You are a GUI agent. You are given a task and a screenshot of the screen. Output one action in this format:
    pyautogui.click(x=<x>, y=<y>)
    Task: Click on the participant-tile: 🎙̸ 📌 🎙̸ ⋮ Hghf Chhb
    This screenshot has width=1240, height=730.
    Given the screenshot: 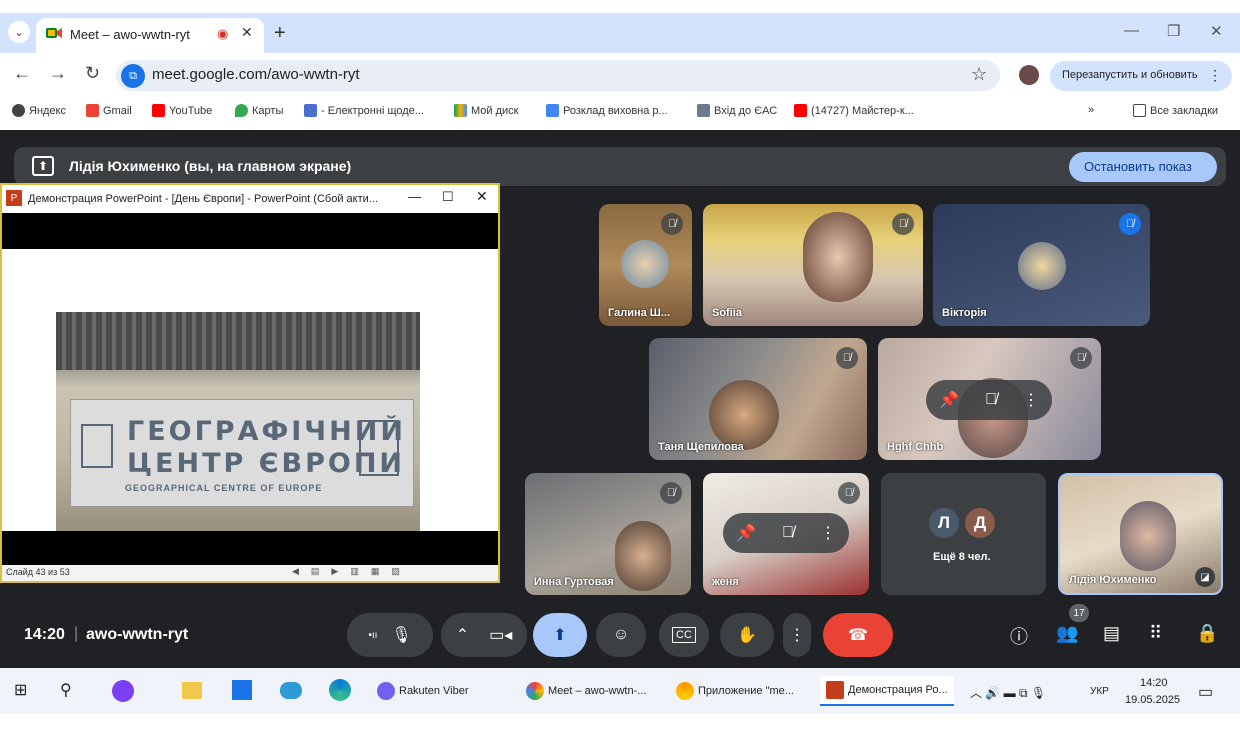 What is the action you would take?
    pyautogui.click(x=989, y=399)
    